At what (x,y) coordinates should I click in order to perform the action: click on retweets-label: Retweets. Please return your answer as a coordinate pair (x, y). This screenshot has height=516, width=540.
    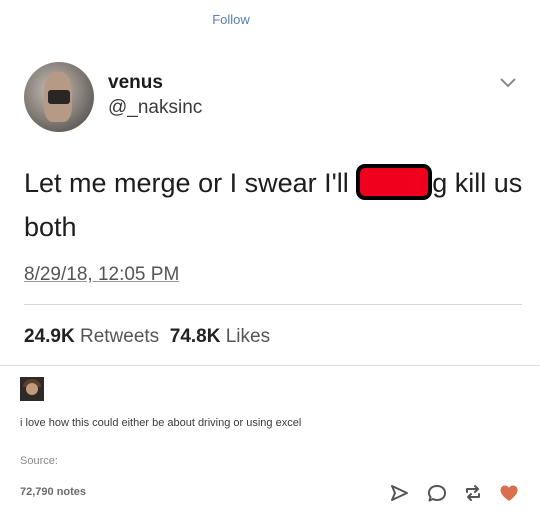
    Looking at the image, I should click on (119, 336).